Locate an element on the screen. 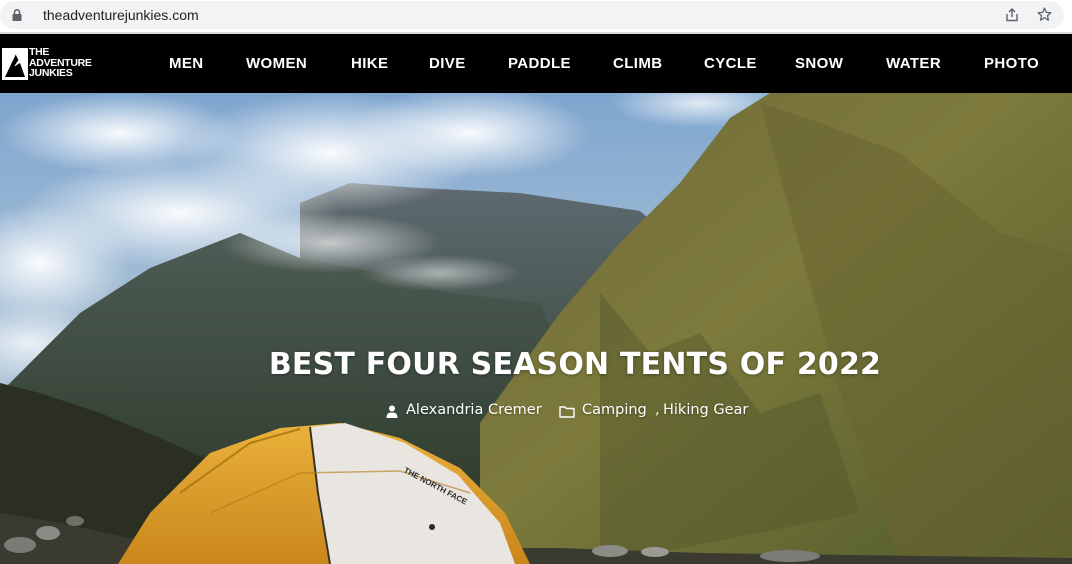 The image size is (1072, 564). url-text: theadventurejunkies.com is located at coordinates (121, 15).